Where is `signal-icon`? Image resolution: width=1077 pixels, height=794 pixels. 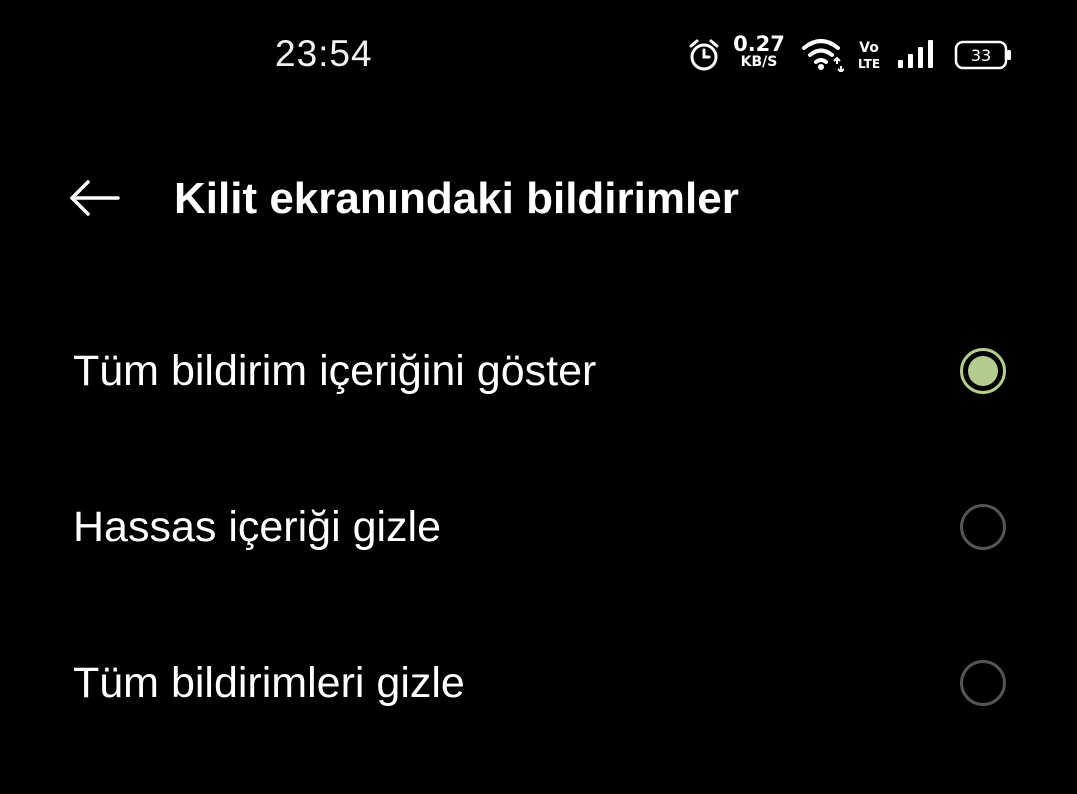 signal-icon is located at coordinates (915, 54).